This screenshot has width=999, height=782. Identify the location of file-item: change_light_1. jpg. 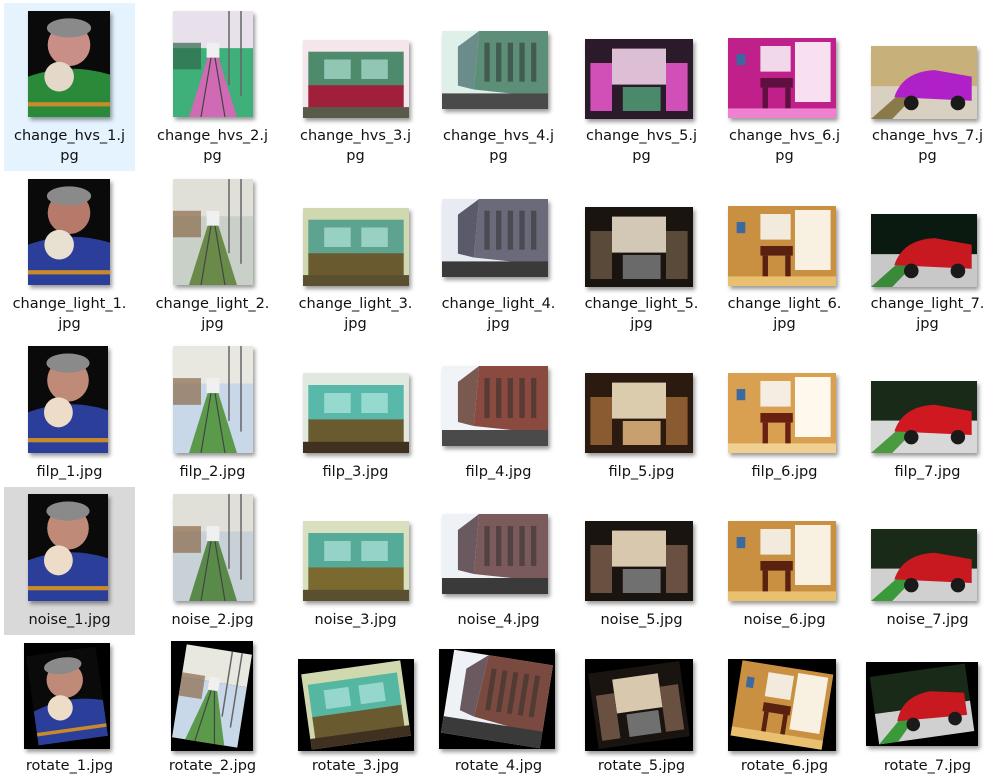
(69, 255).